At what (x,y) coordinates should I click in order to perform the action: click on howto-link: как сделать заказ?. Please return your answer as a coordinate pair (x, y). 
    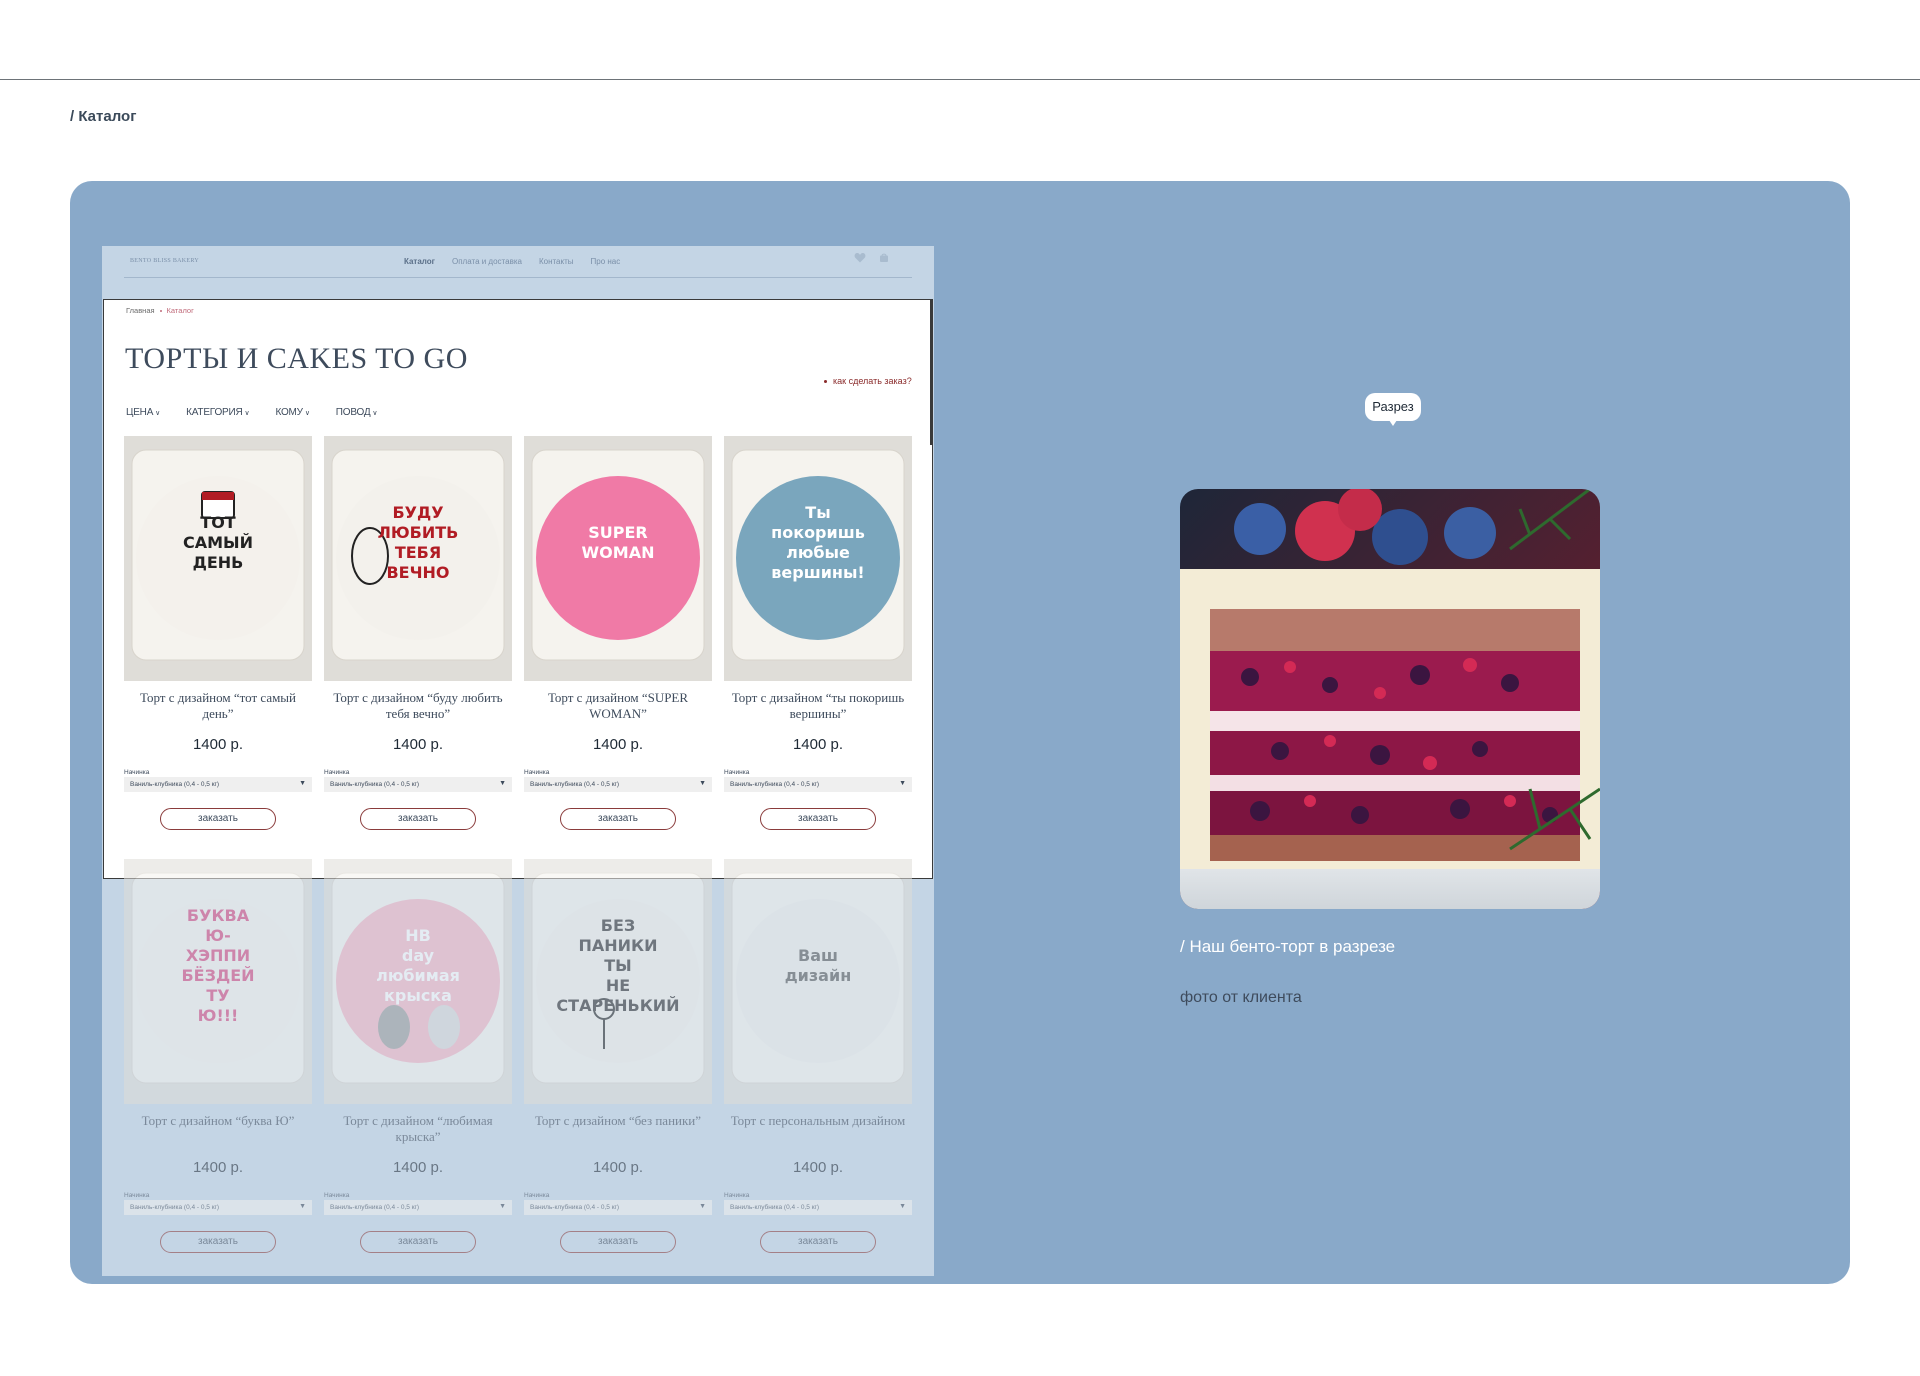
    Looking at the image, I should click on (868, 381).